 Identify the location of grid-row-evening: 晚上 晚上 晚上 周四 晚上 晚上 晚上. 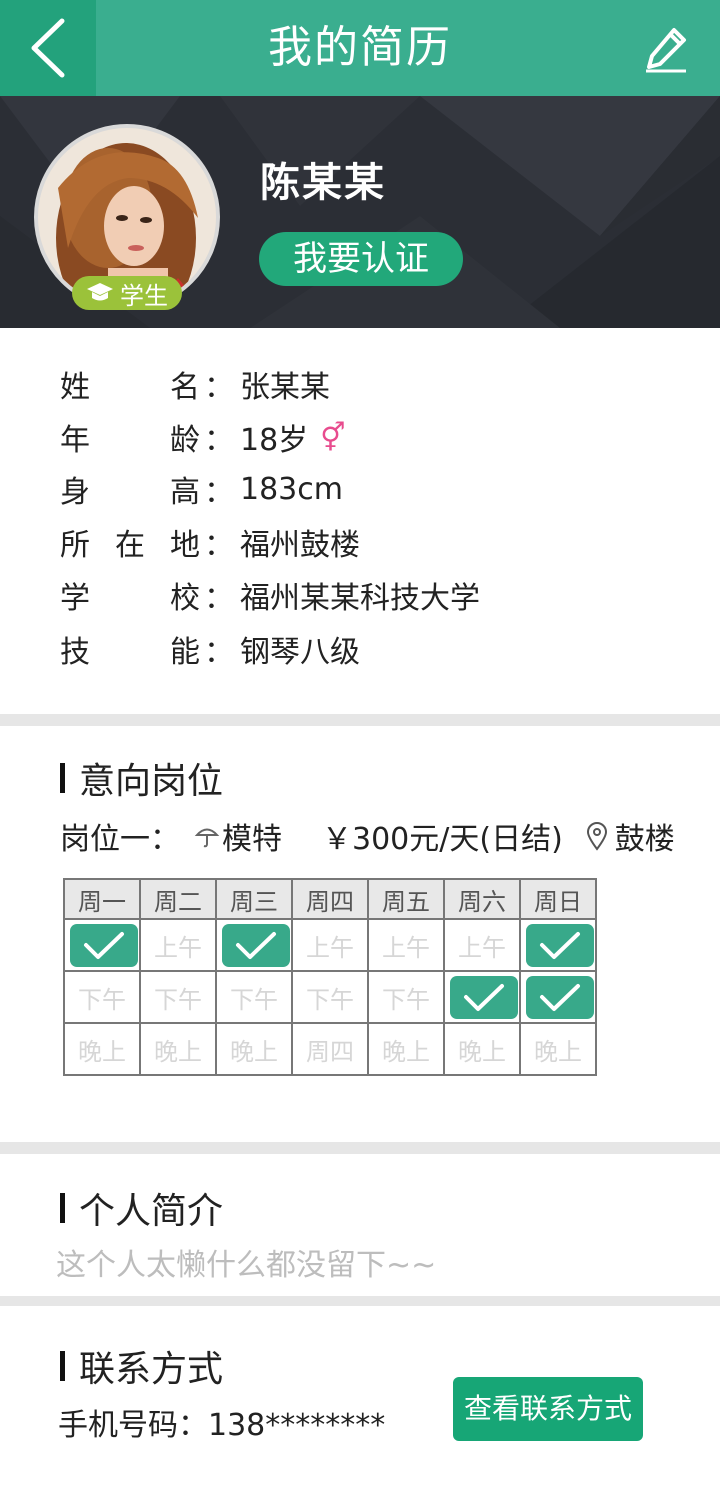
(330, 1049).